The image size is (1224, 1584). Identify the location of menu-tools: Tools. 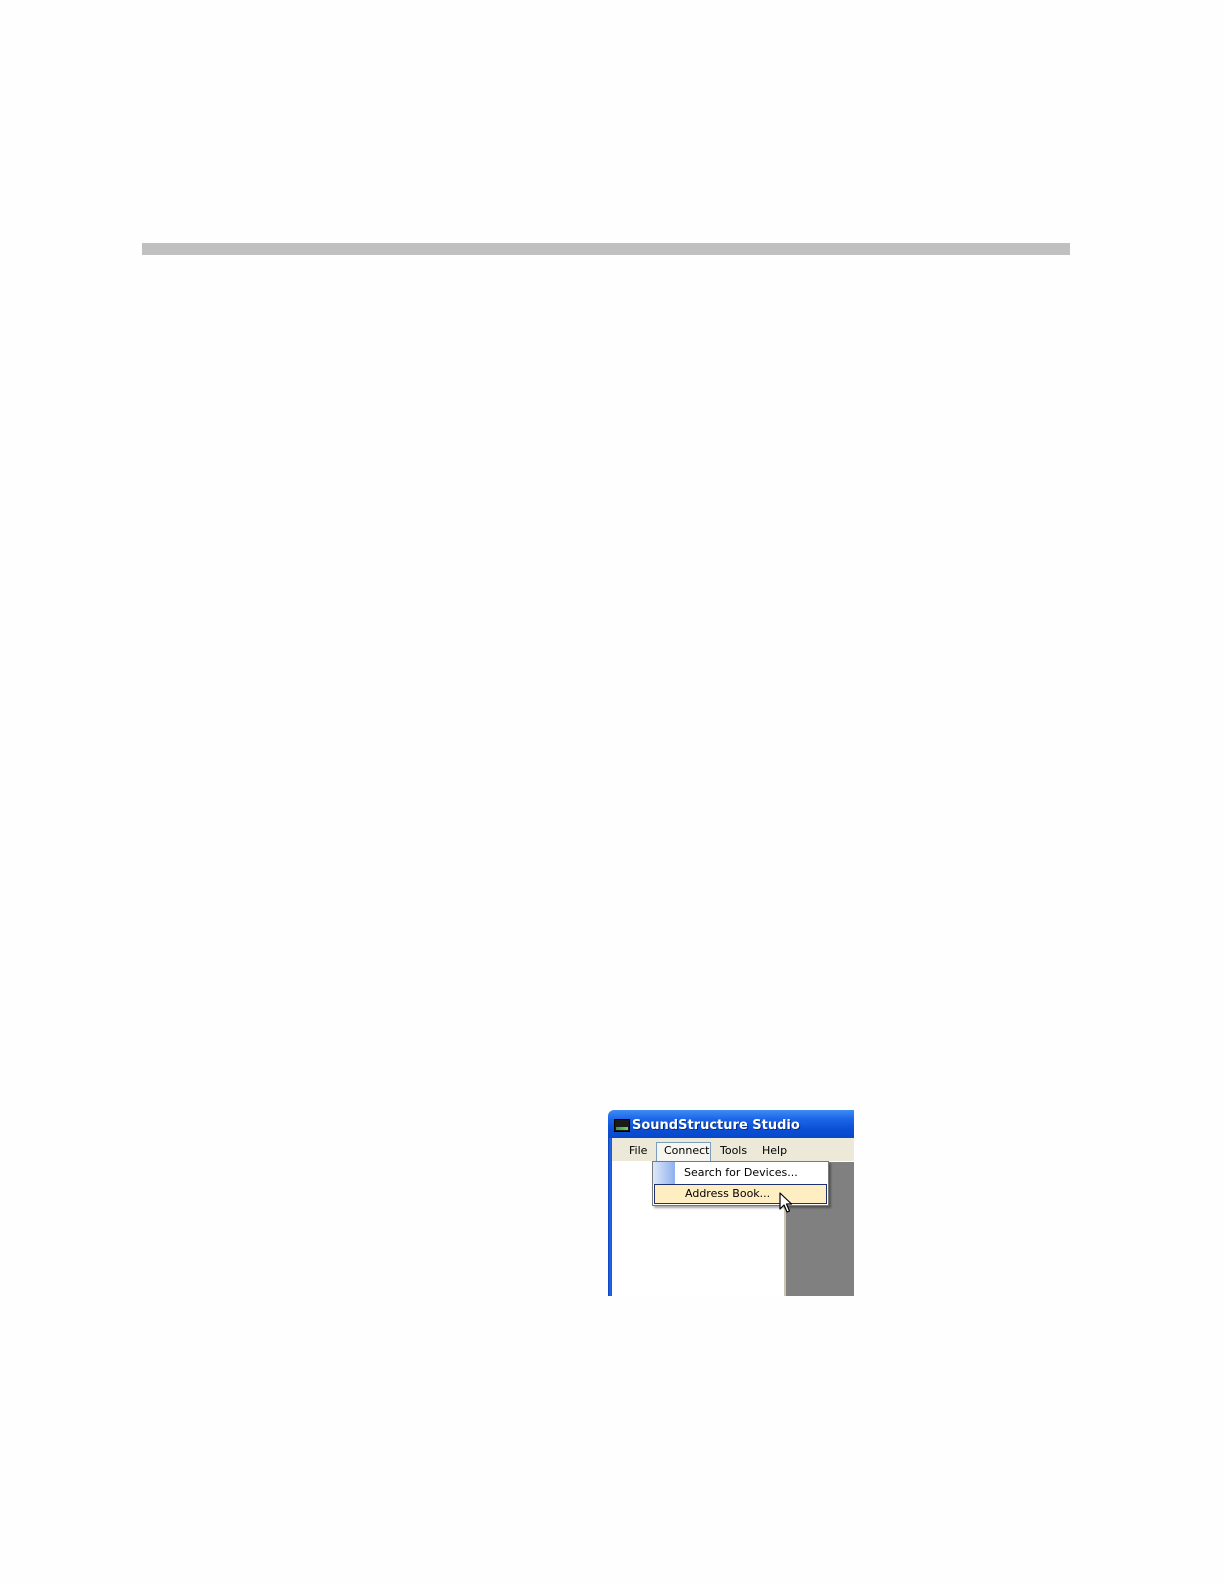
(733, 1151).